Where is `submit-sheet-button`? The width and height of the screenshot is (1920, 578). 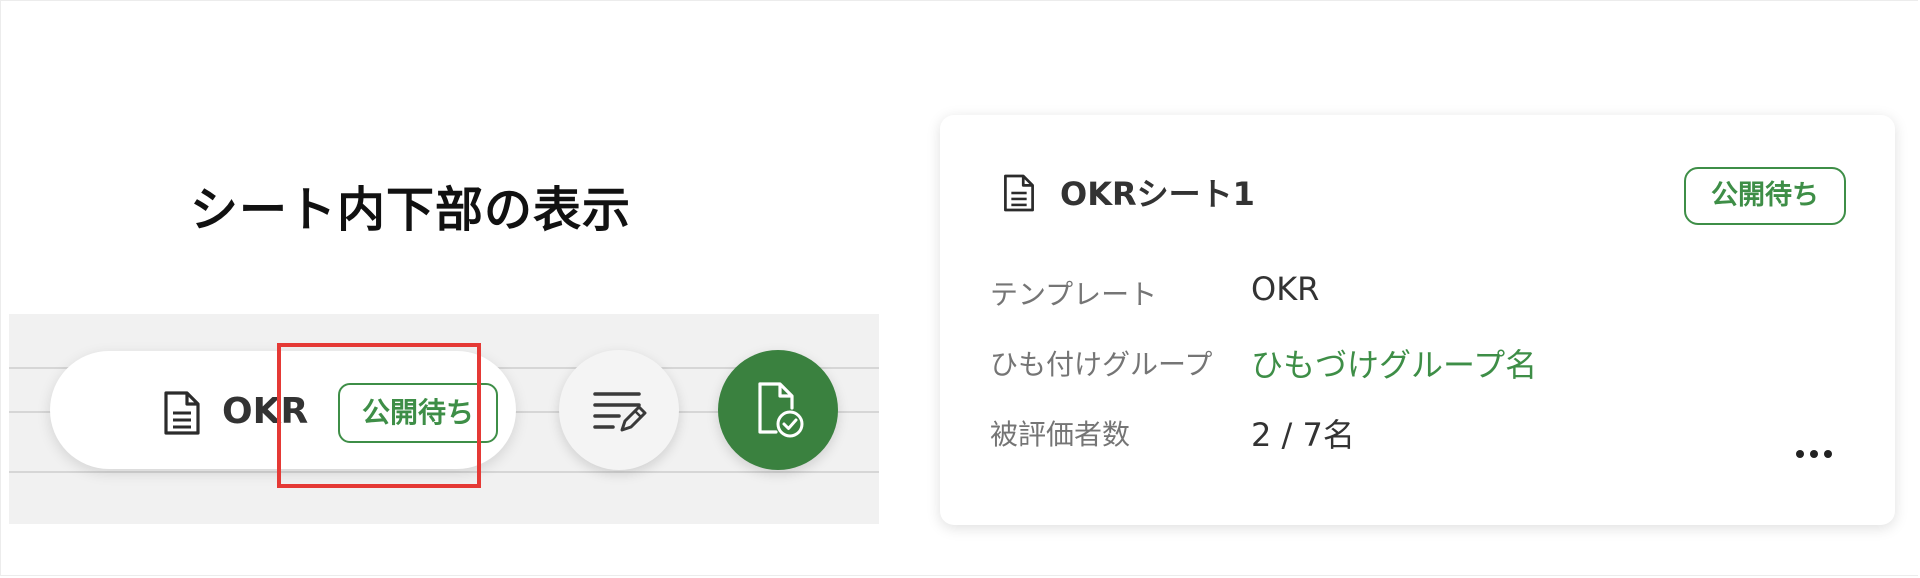
submit-sheet-button is located at coordinates (778, 410).